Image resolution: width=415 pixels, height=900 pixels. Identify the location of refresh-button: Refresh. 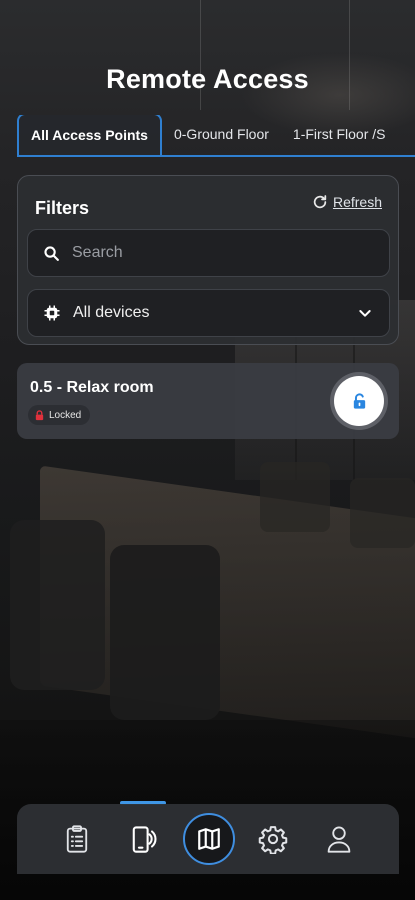
(347, 202).